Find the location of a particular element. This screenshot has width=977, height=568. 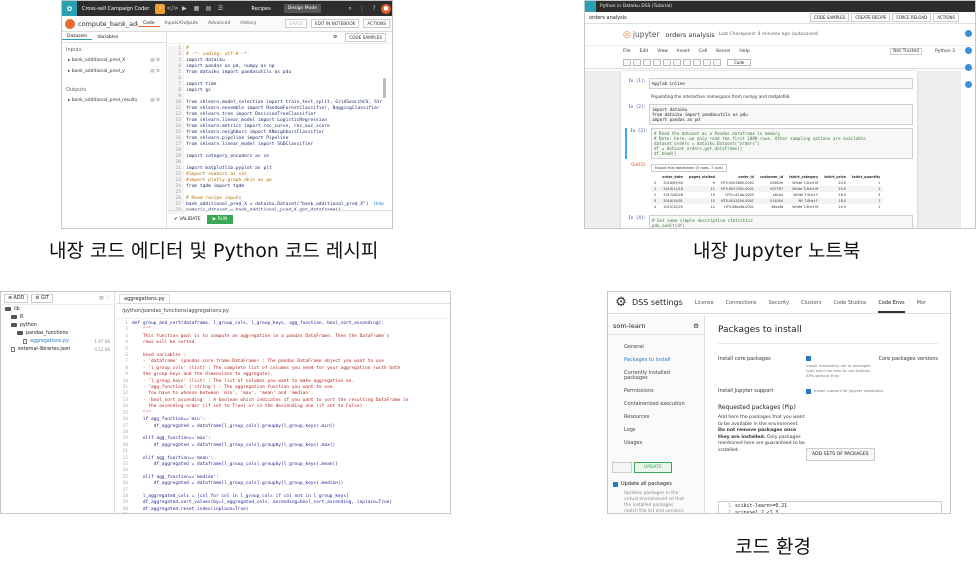

sidebar-item-permissions: Permissions is located at coordinates (656, 391).